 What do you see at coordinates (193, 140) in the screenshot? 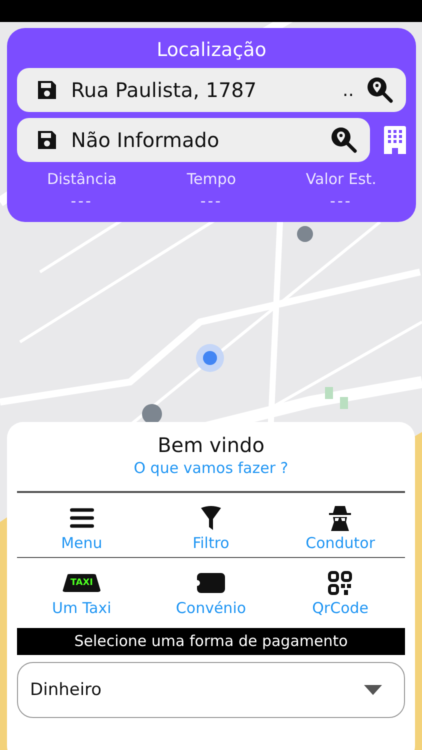
I see `address-field: Não Informado` at bounding box center [193, 140].